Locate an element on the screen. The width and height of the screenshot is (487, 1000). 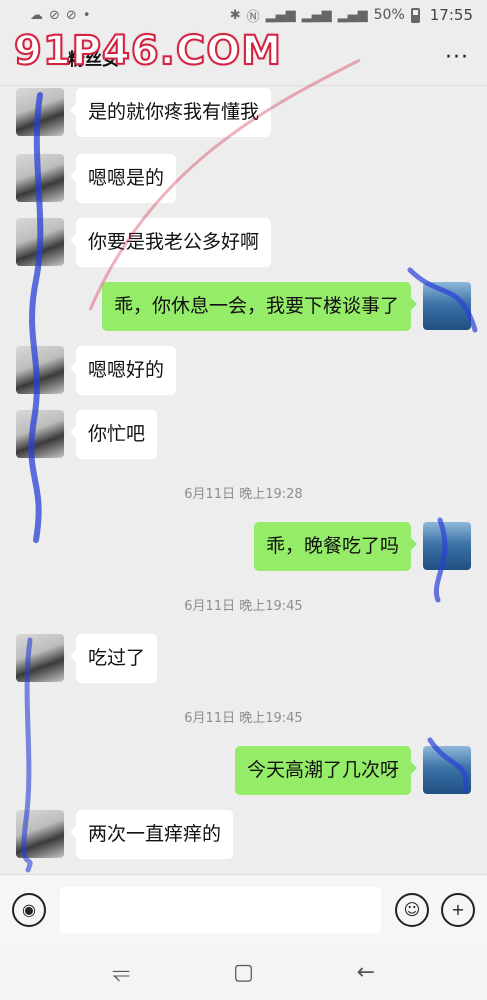
status-right: ✱ Ⓝ ▂▄▆ ▂▄▆ ▂▄▆ 50% 17:55 is located at coordinates (351, 15).